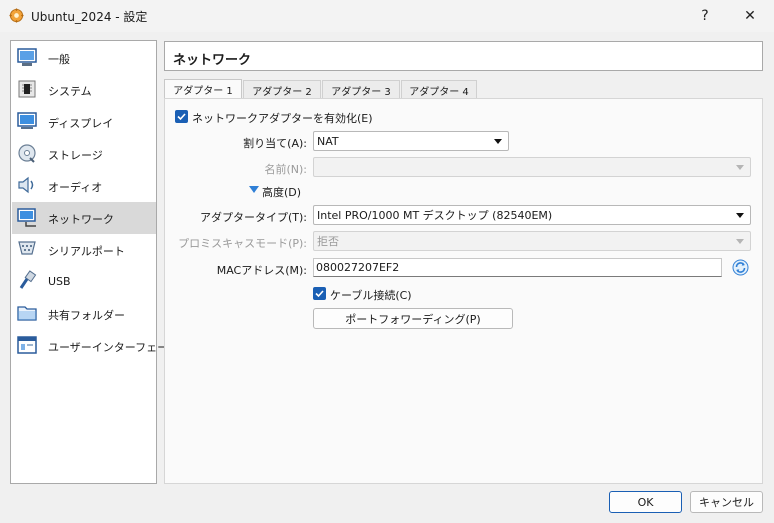  Describe the element at coordinates (84, 282) in the screenshot. I see `sidebar-item-usb: USB` at that location.